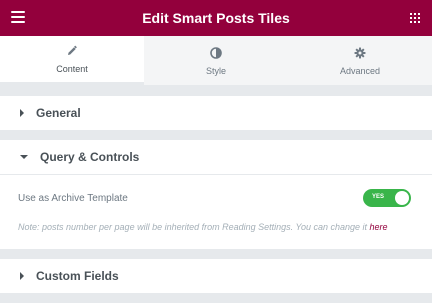 Image resolution: width=432 pixels, height=303 pixels. I want to click on section-custom-fields-title: Custom Fields, so click(77, 276).